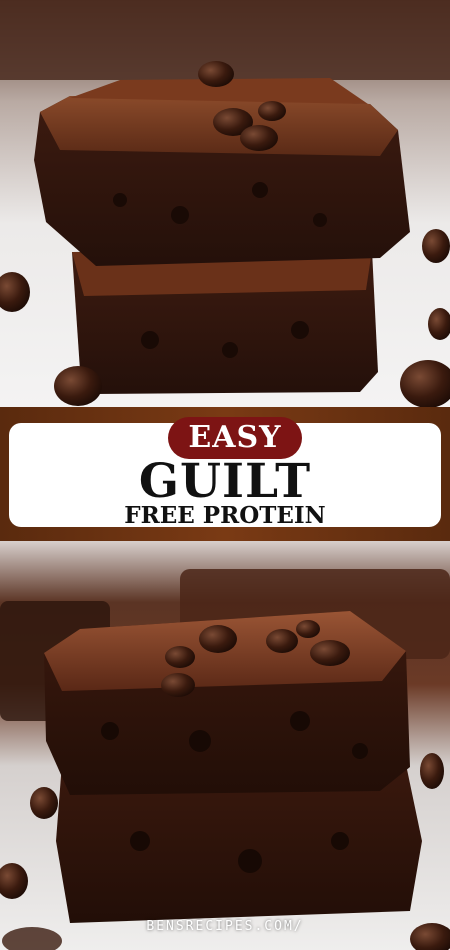 The width and height of the screenshot is (450, 950). I want to click on title-card: EASY GUILT FREE PROTEIN, so click(225, 473).